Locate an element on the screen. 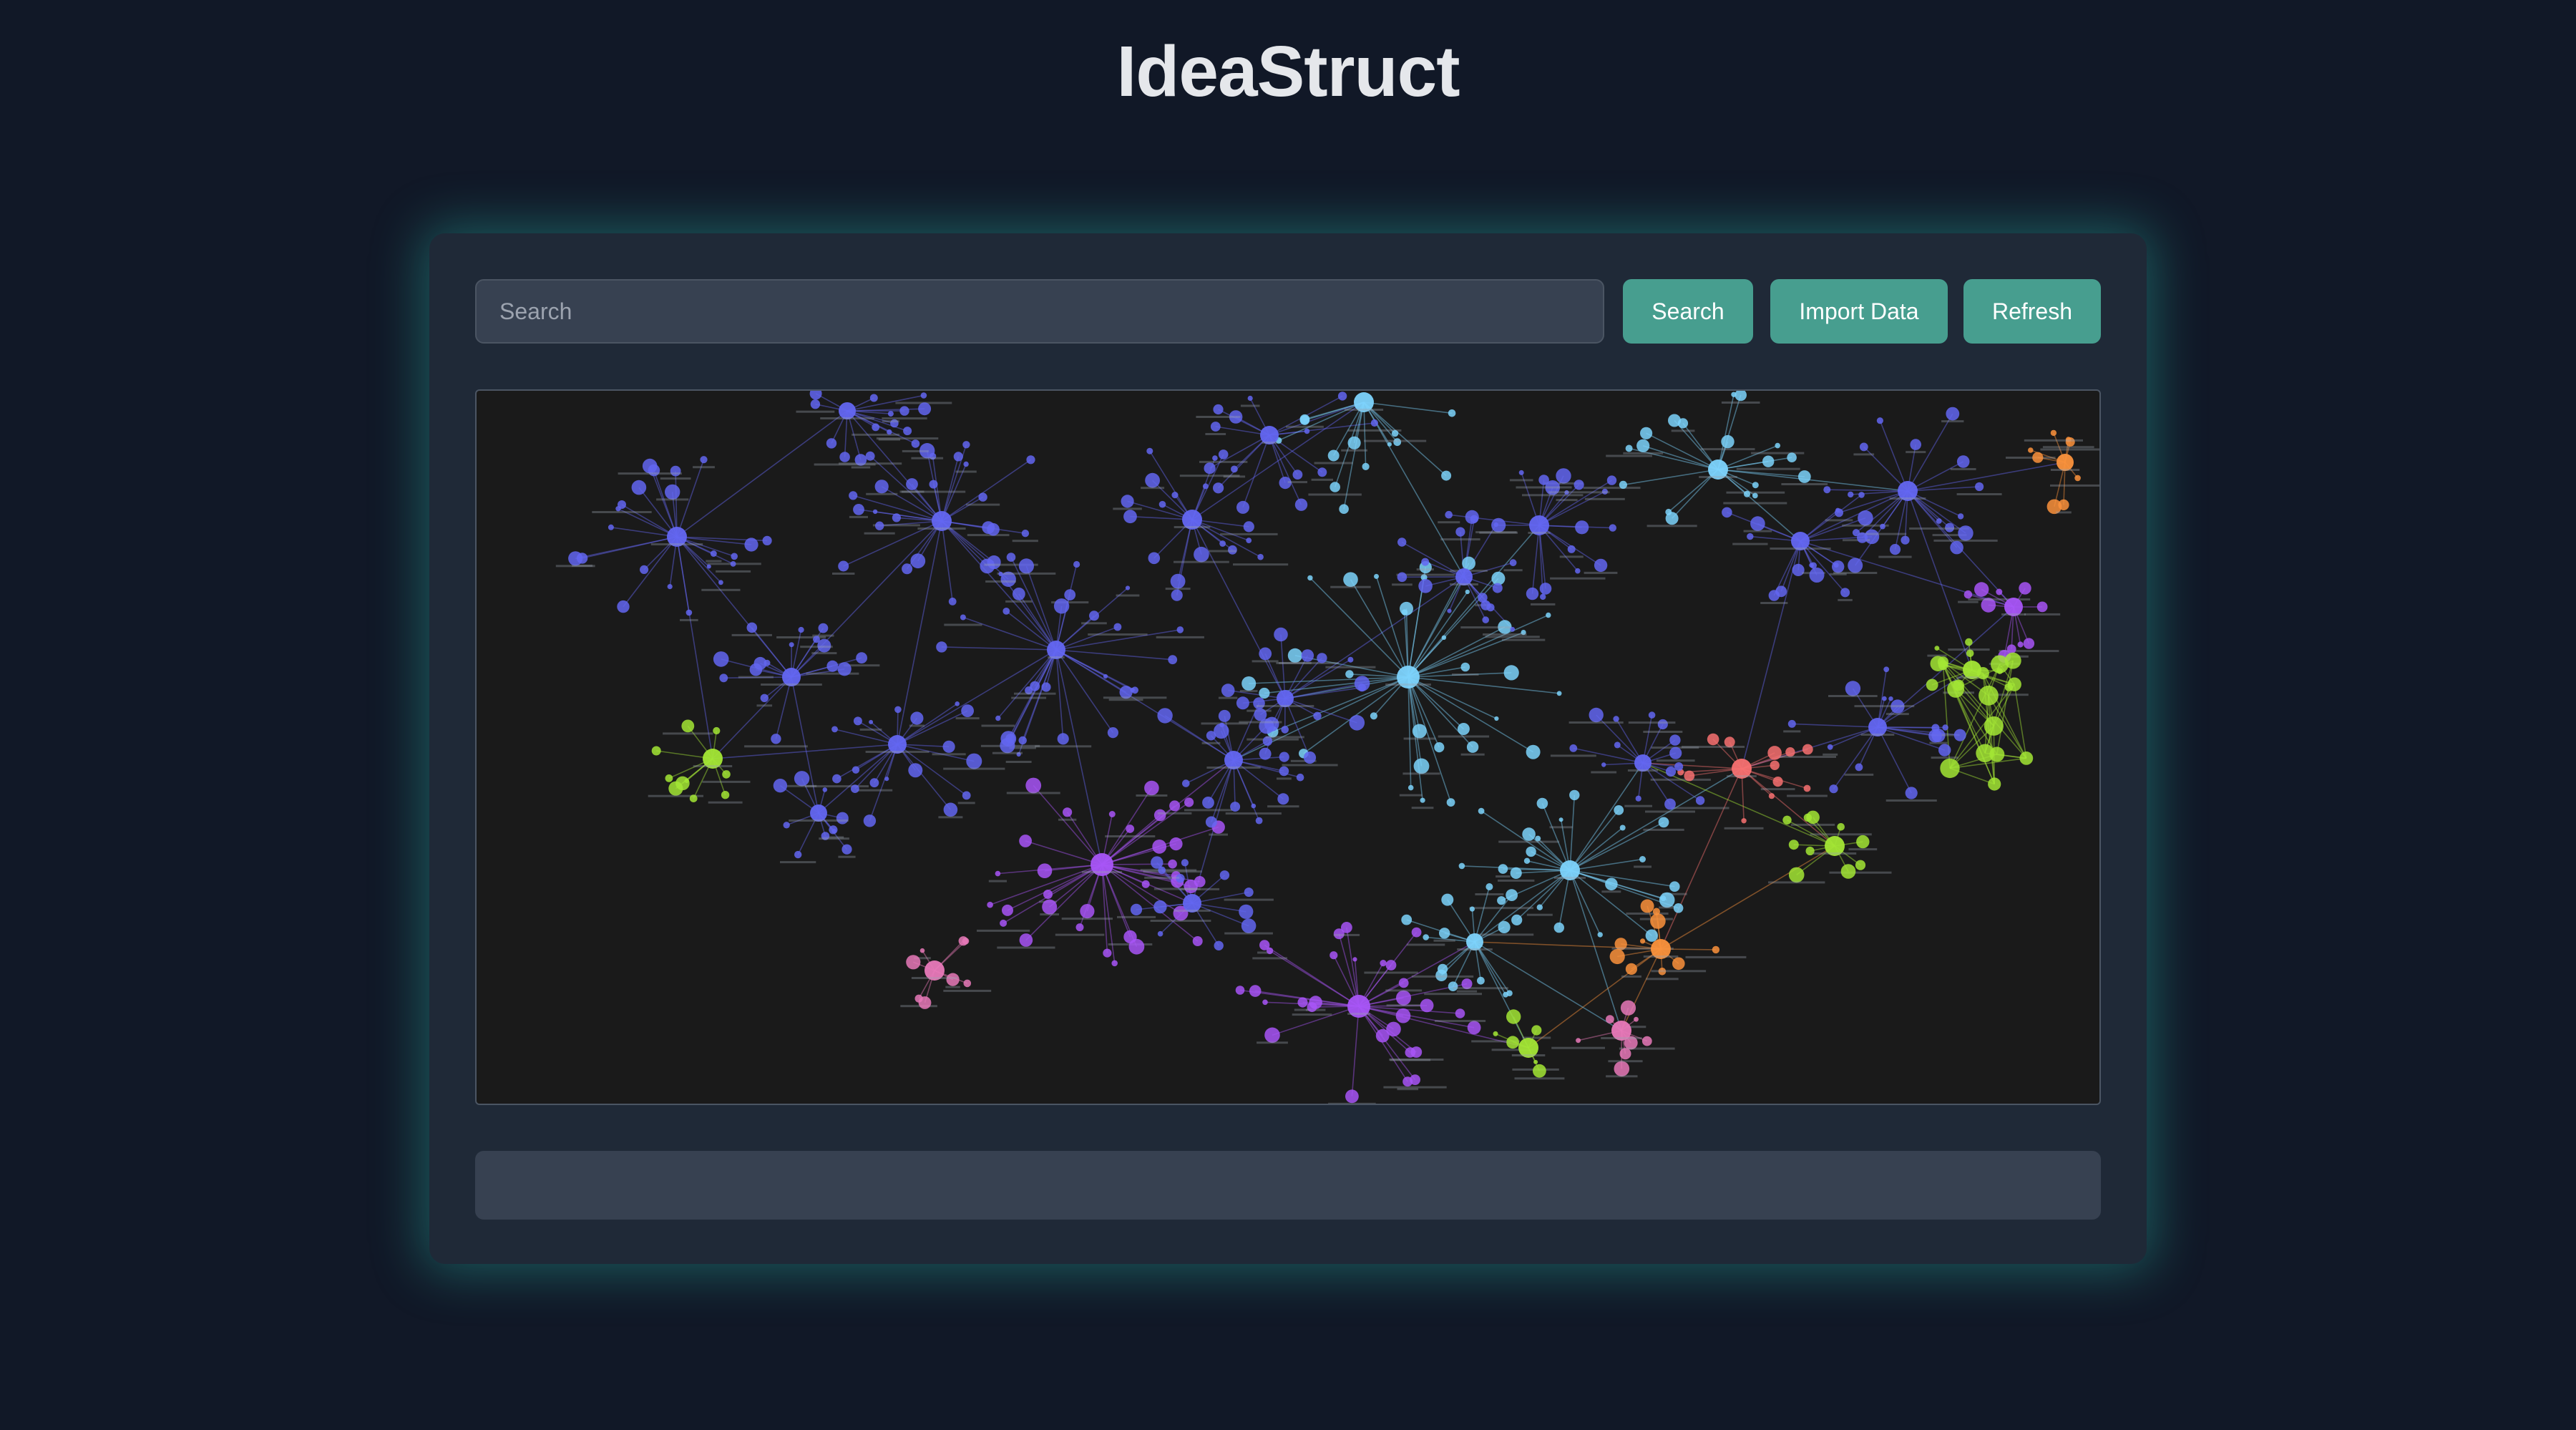 The image size is (2576, 1430). refresh-button: Refresh is located at coordinates (2032, 311).